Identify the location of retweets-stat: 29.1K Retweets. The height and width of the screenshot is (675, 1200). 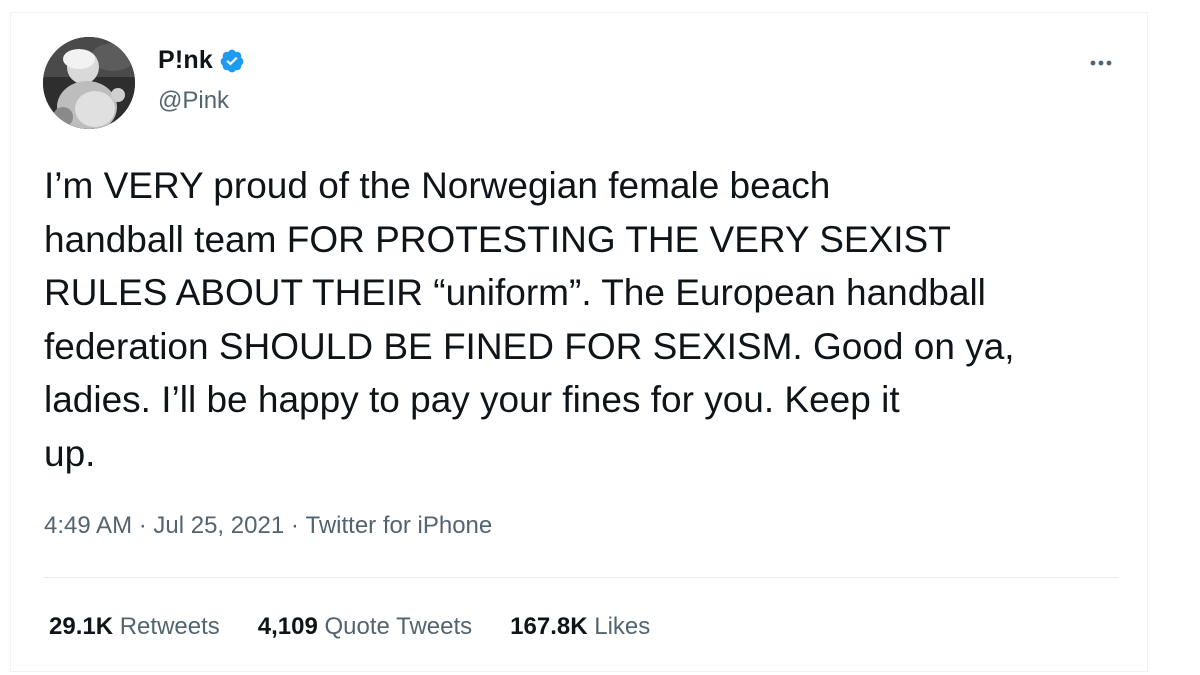
(134, 627).